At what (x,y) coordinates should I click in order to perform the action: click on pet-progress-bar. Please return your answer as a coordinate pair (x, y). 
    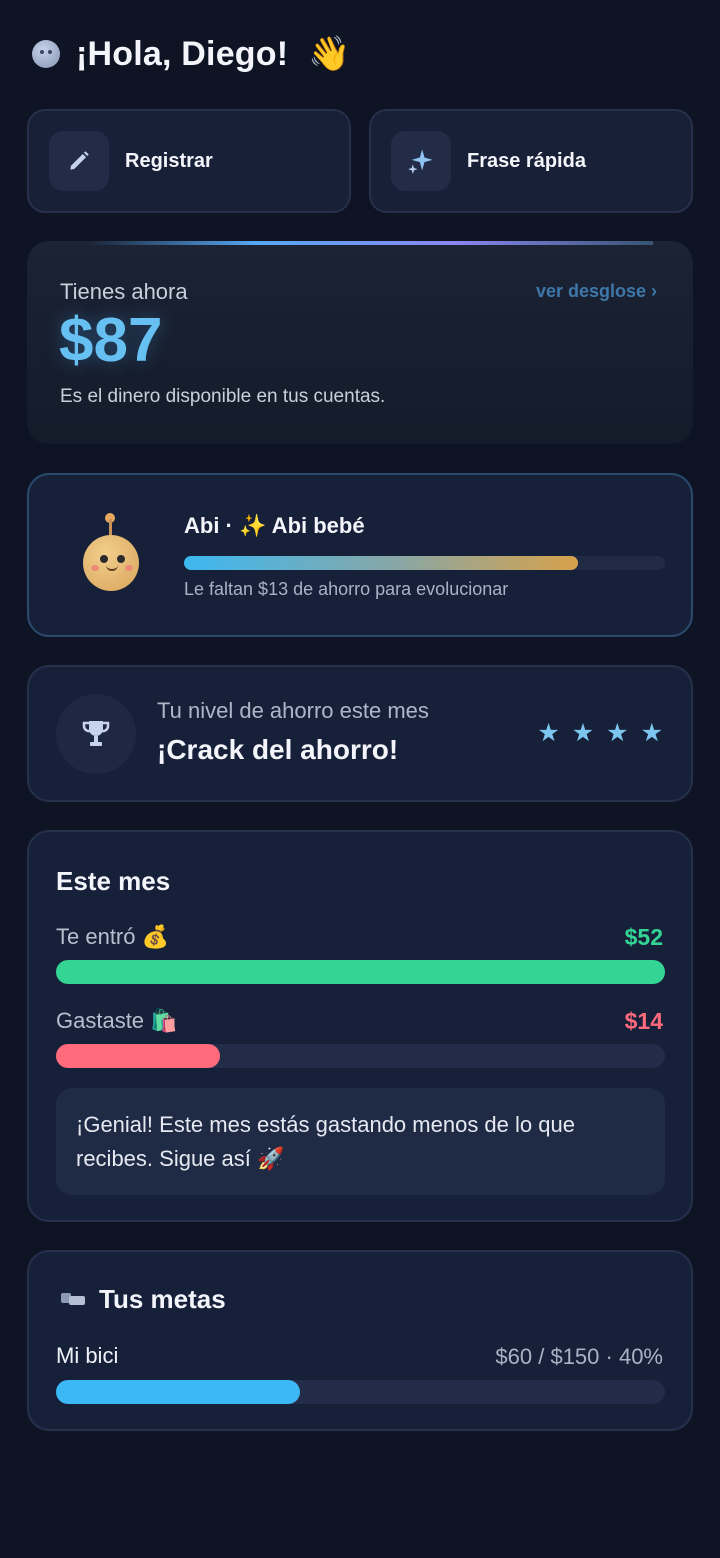
    Looking at the image, I should click on (424, 563).